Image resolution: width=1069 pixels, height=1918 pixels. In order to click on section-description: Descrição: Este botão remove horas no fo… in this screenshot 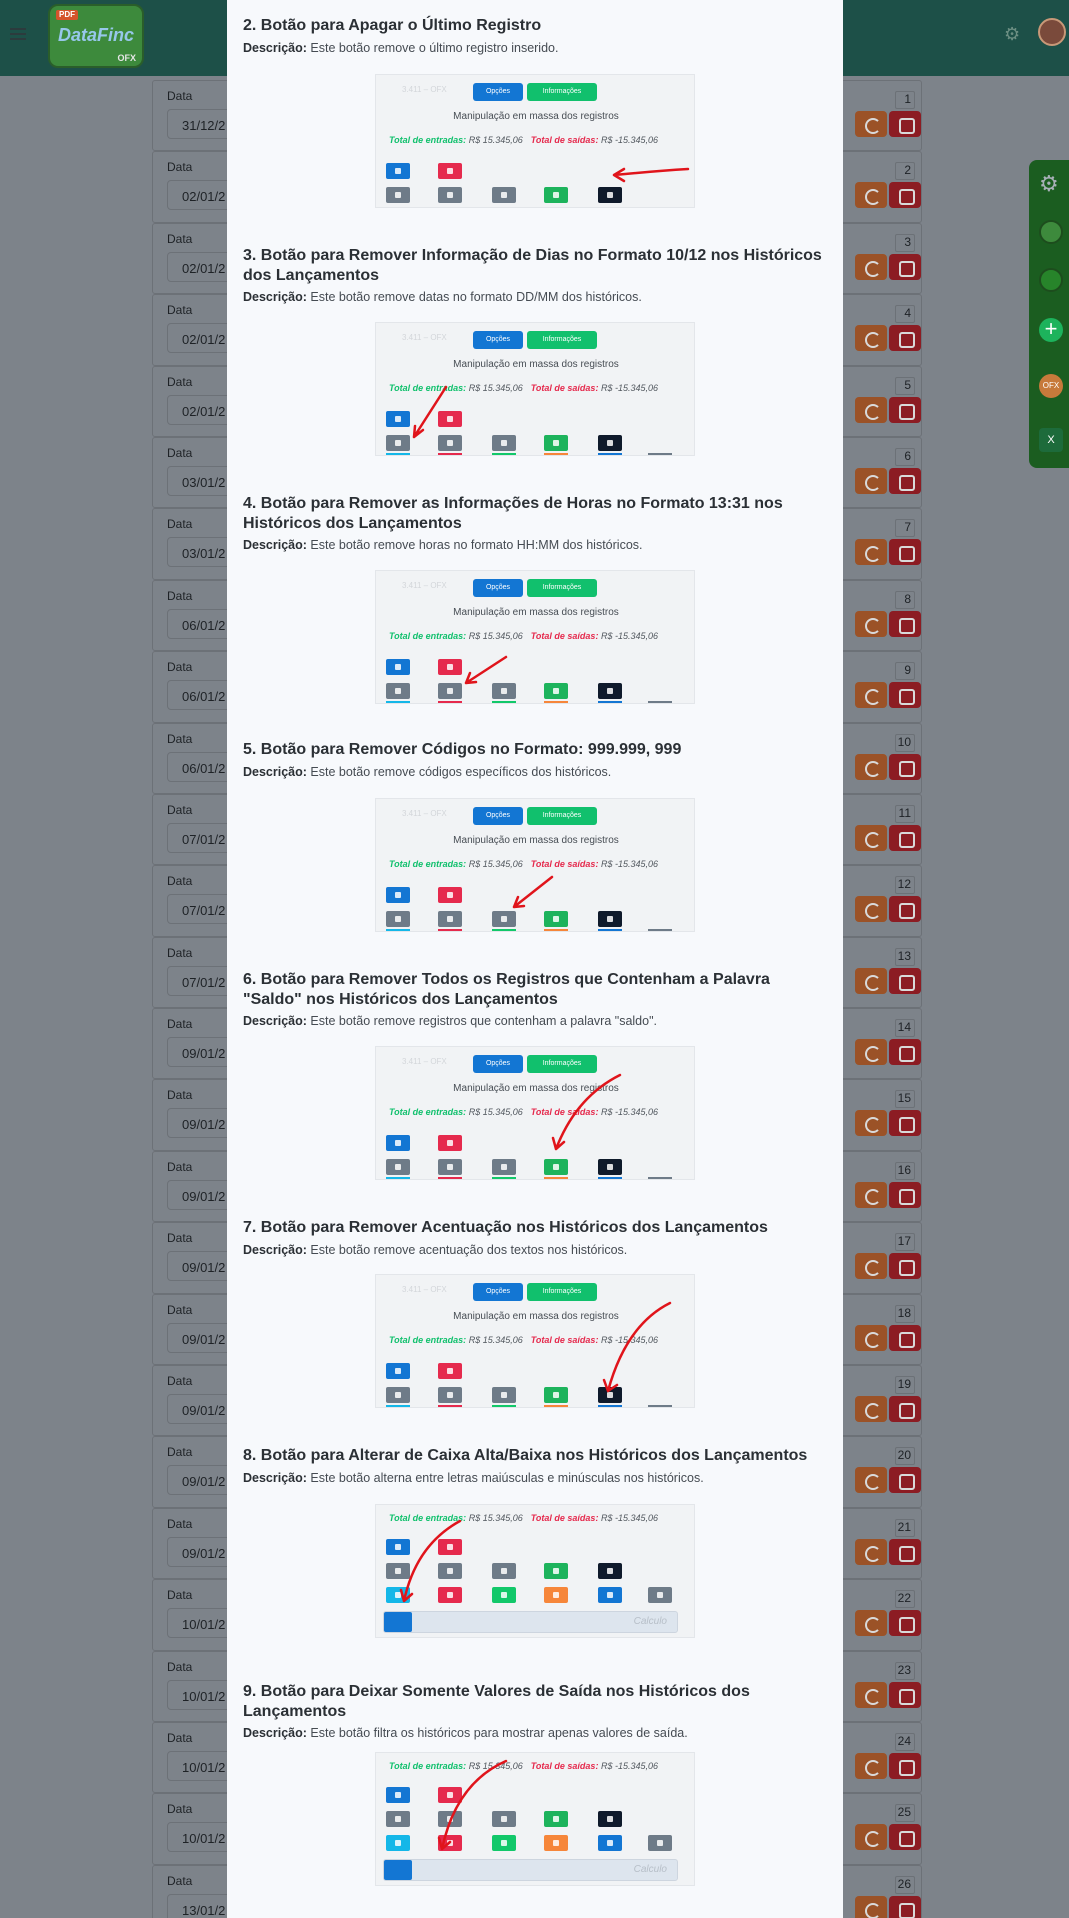, I will do `click(535, 545)`.